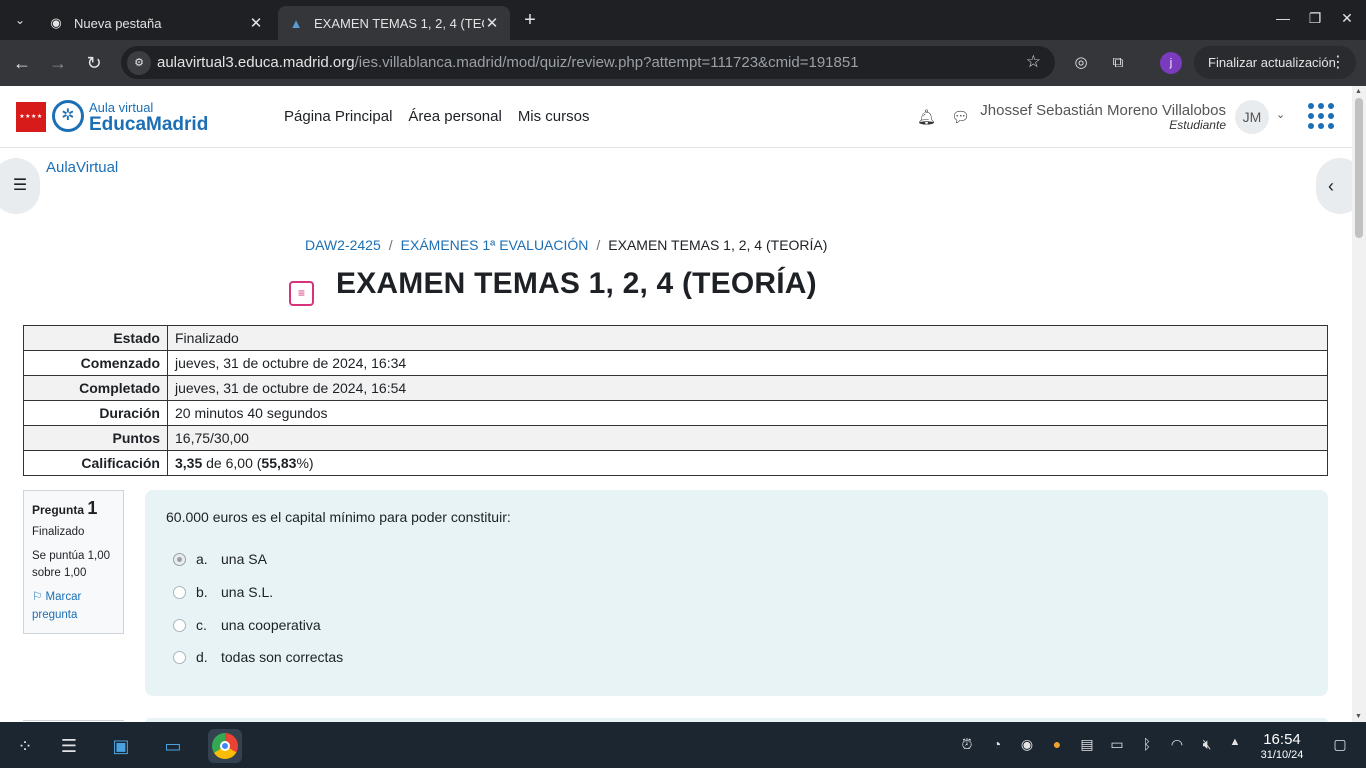 This screenshot has height=768, width=1366. I want to click on summary-label: Completado, so click(95, 388).